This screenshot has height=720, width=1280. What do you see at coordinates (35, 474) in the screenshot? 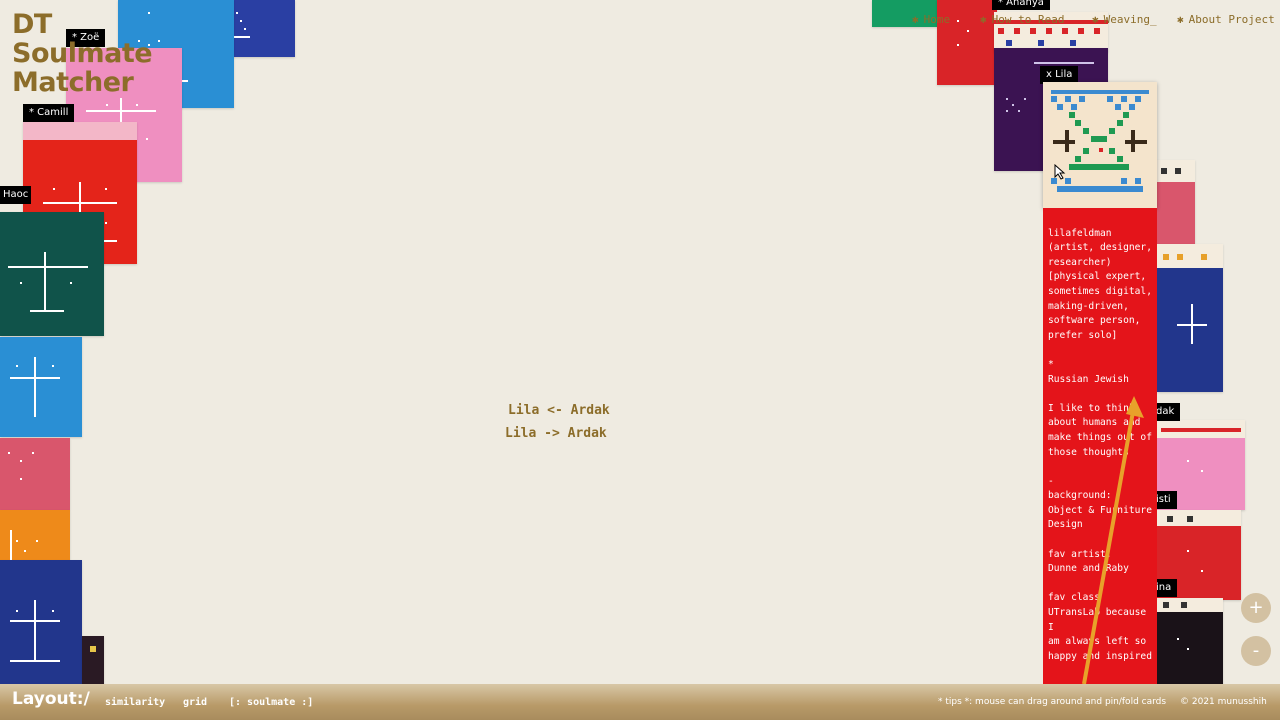
I see `card-rose-left` at bounding box center [35, 474].